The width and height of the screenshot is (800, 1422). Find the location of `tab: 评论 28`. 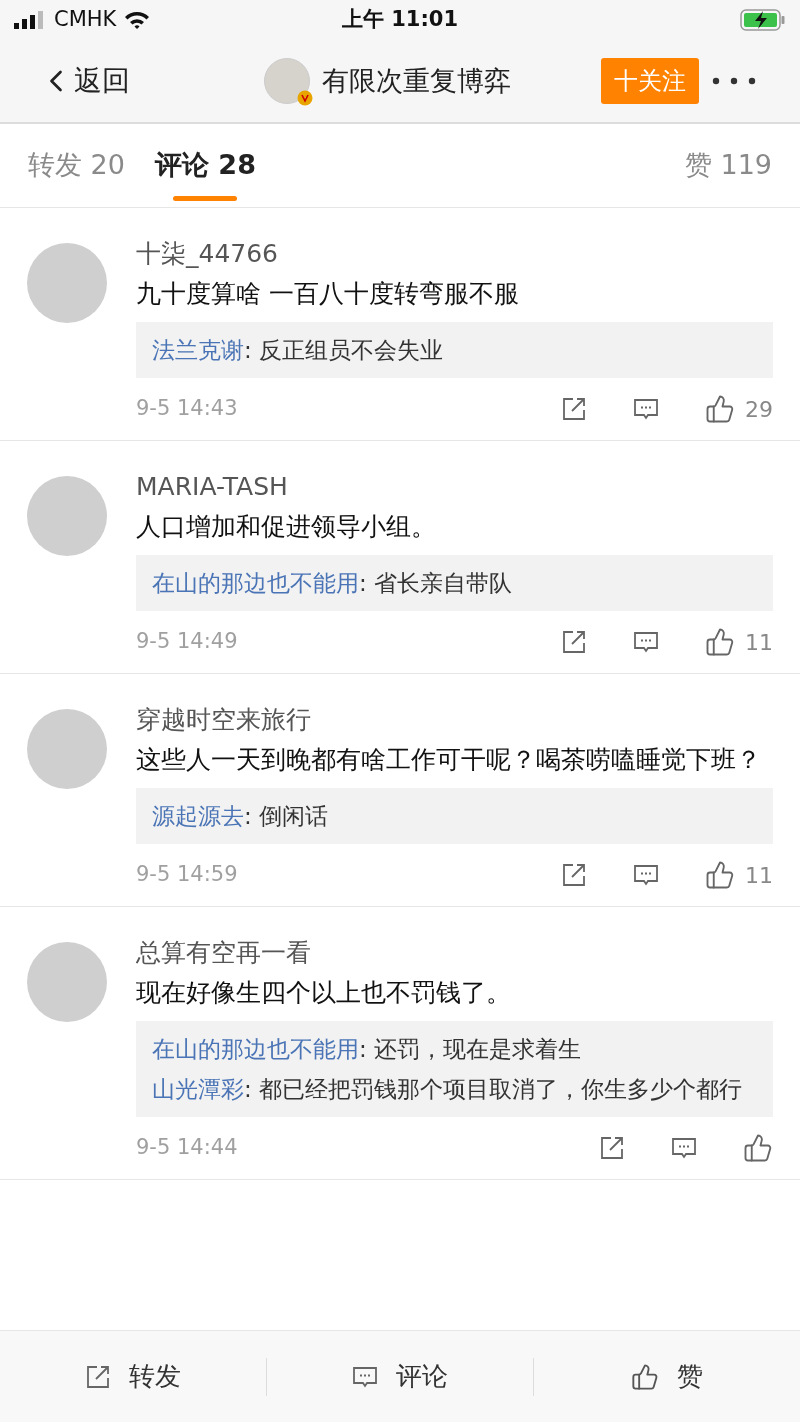

tab: 评论 28 is located at coordinates (205, 165).